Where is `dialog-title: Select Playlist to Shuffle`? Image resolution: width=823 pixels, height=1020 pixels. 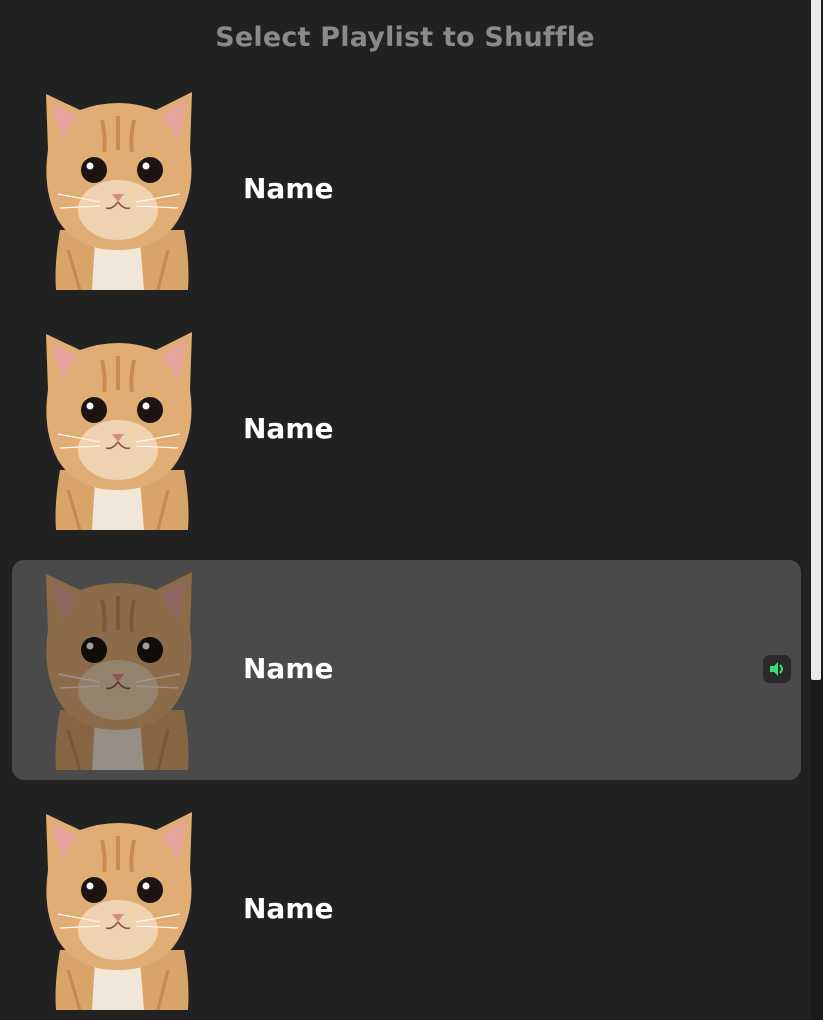
dialog-title: Select Playlist to Shuffle is located at coordinates (405, 37).